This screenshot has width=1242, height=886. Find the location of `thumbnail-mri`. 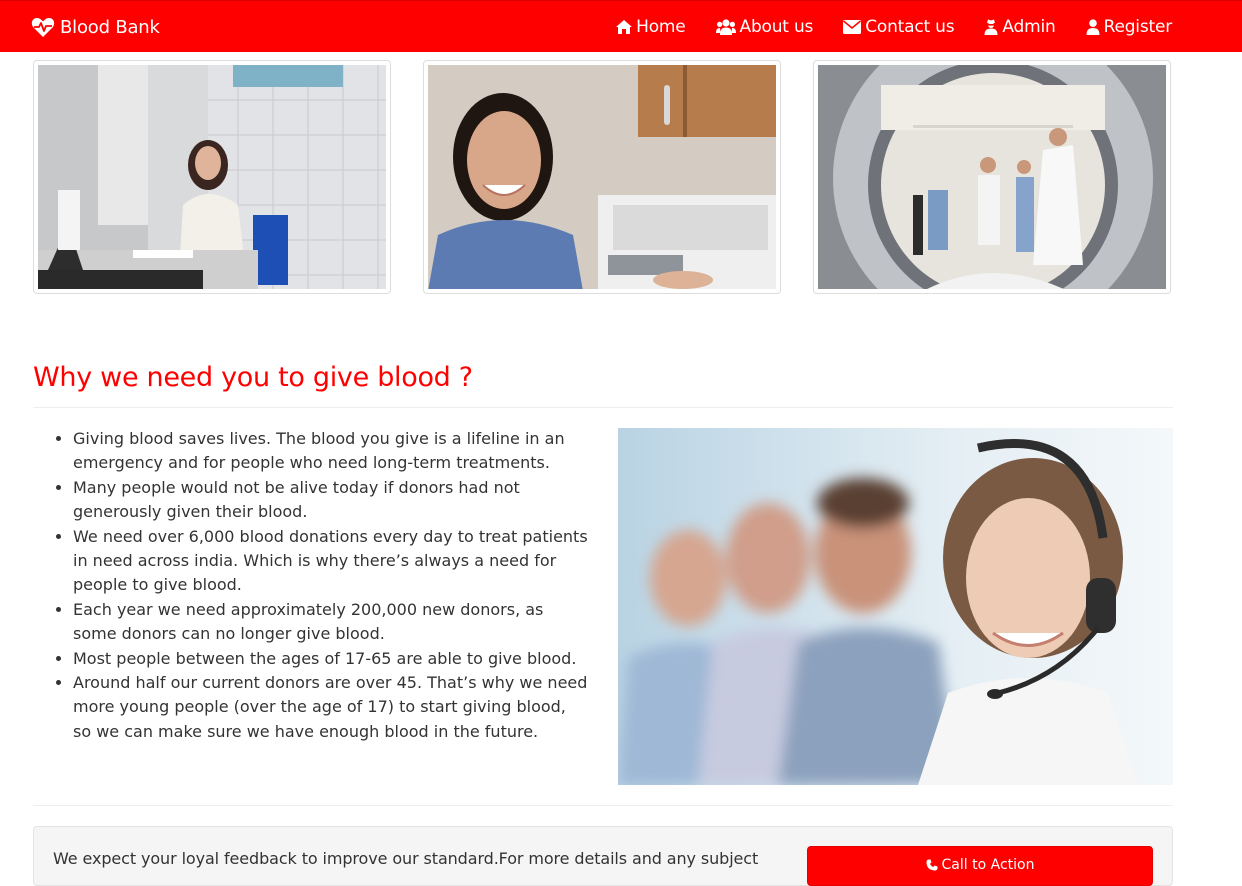

thumbnail-mri is located at coordinates (992, 177).